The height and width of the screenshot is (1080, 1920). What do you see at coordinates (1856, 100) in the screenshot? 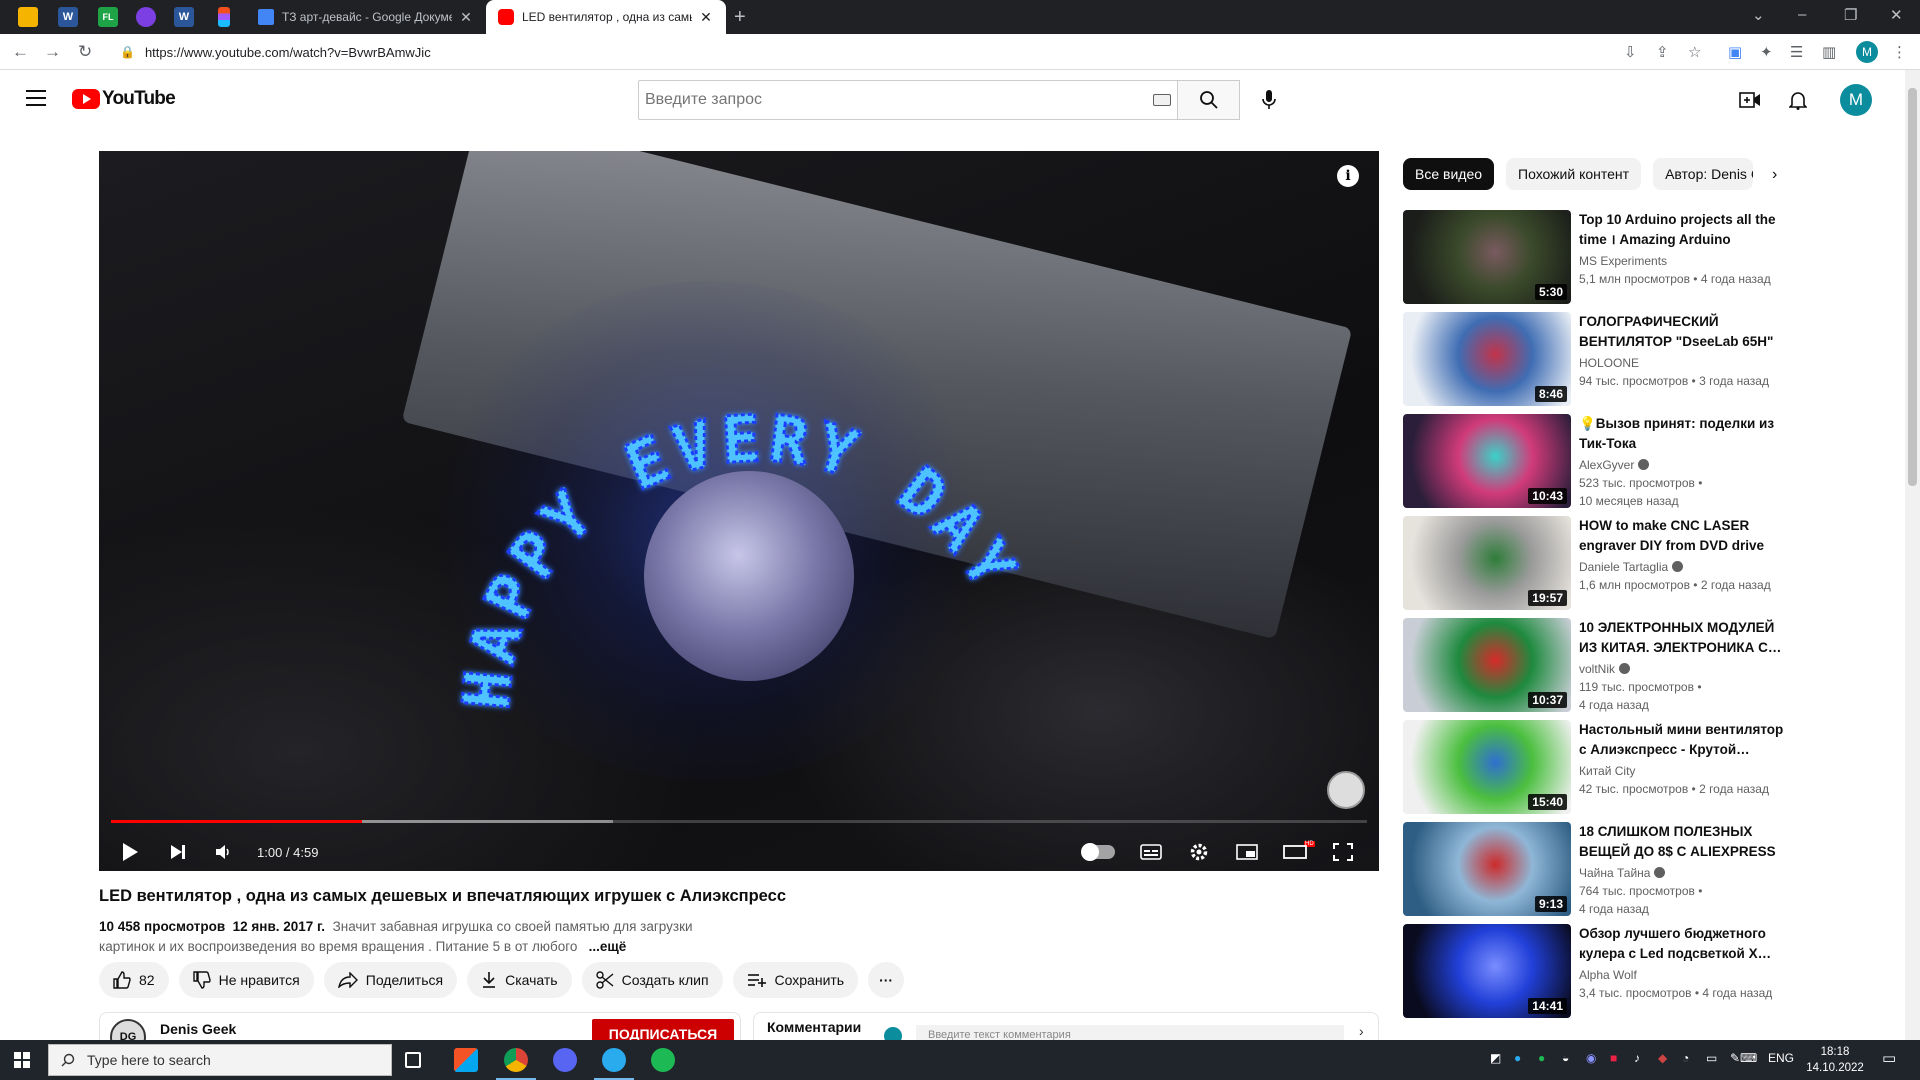
I see `user-avatar: M` at bounding box center [1856, 100].